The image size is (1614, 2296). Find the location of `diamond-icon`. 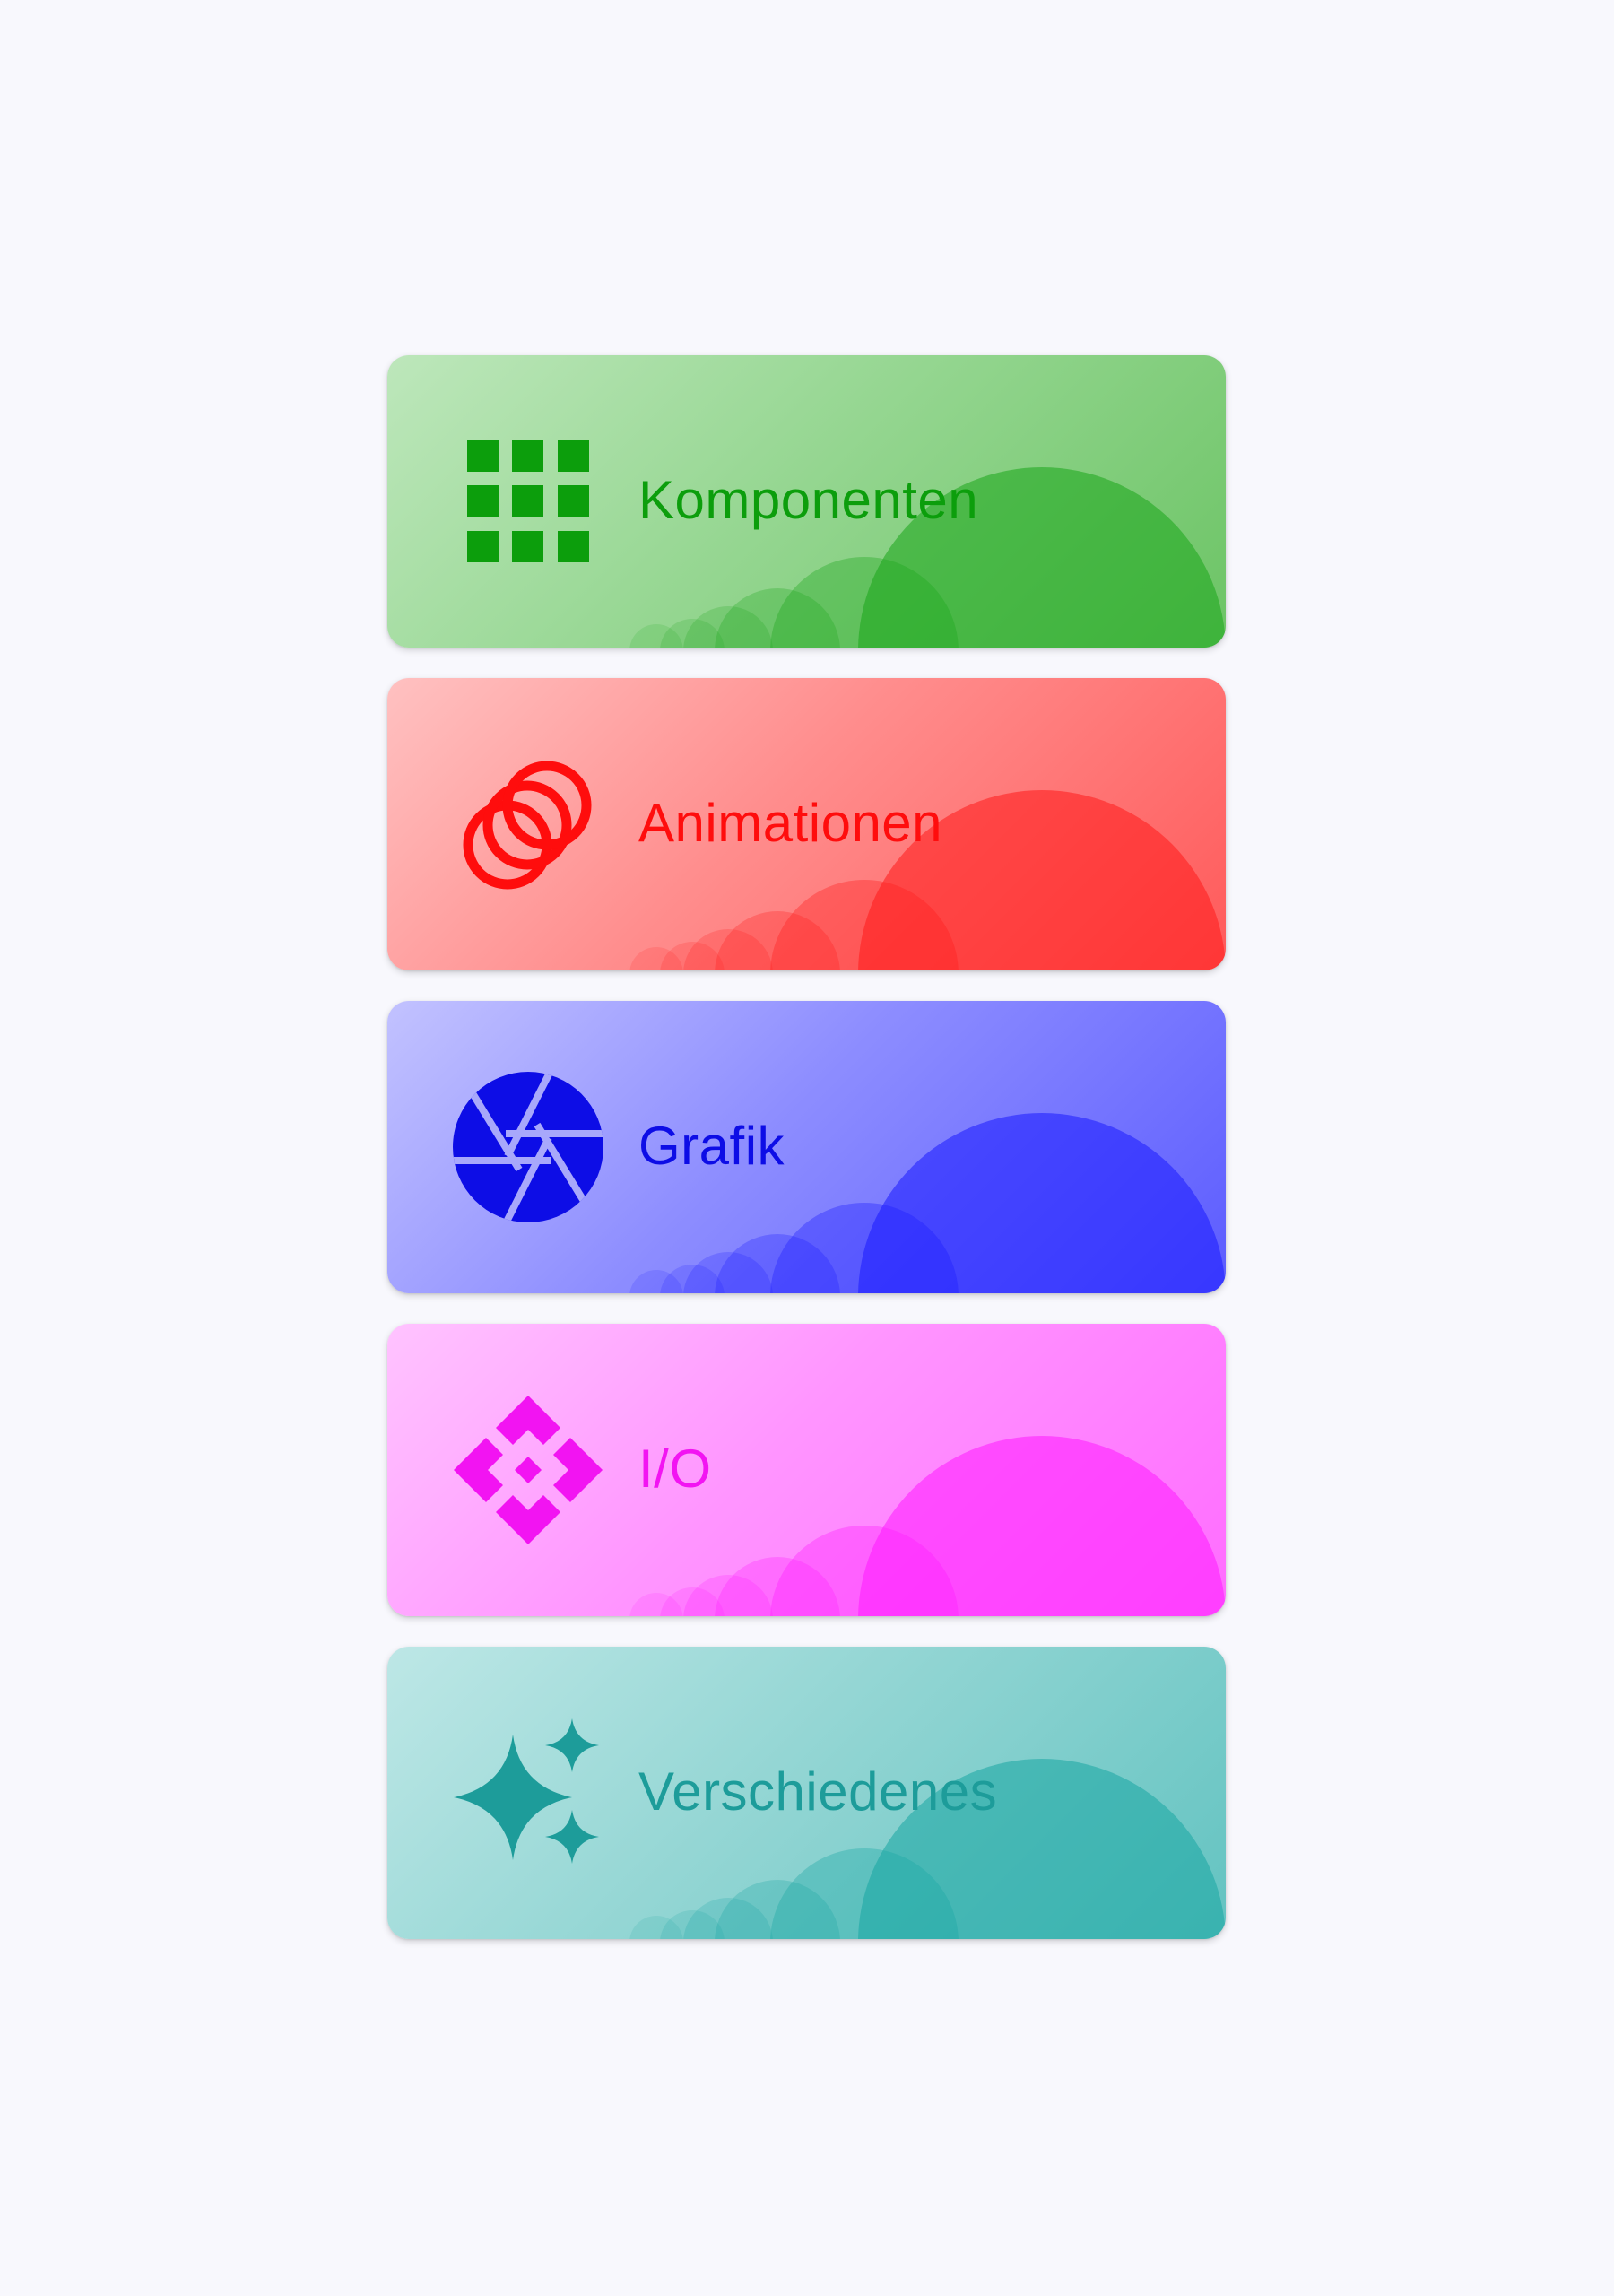

diamond-icon is located at coordinates (528, 1470).